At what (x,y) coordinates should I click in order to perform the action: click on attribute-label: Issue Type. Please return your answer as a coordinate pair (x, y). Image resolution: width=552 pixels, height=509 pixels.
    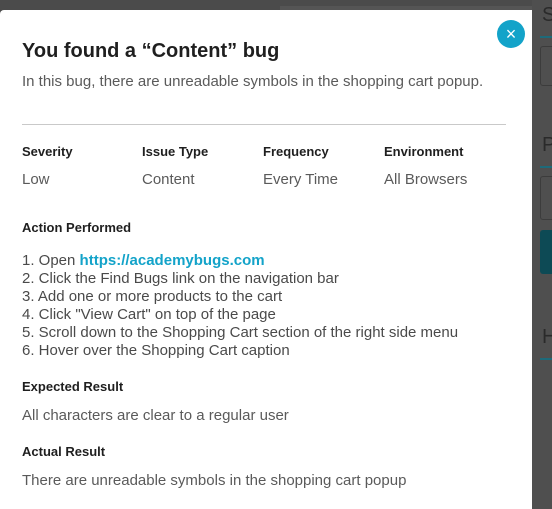
    Looking at the image, I should click on (175, 151).